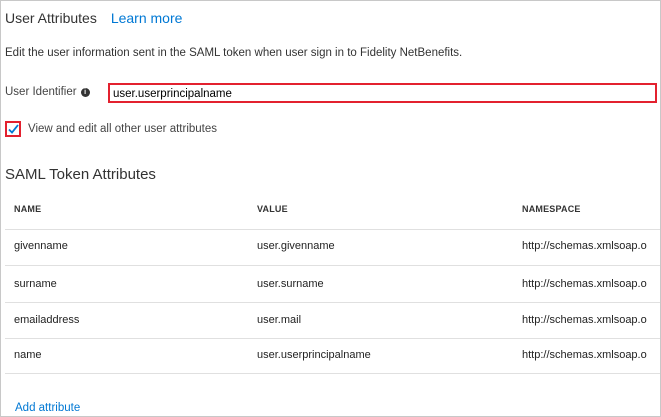  I want to click on column-header-namespace: NAMESPACE, so click(551, 209).